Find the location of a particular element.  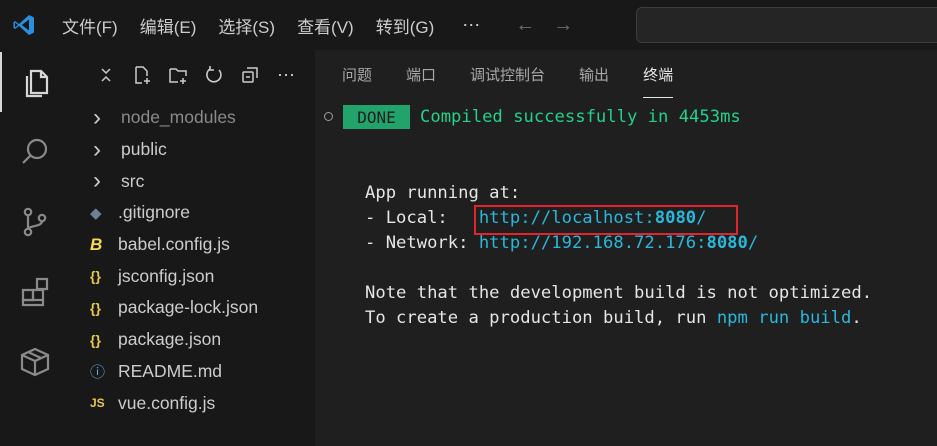

menu-edit: 编辑(E) is located at coordinates (168, 25).